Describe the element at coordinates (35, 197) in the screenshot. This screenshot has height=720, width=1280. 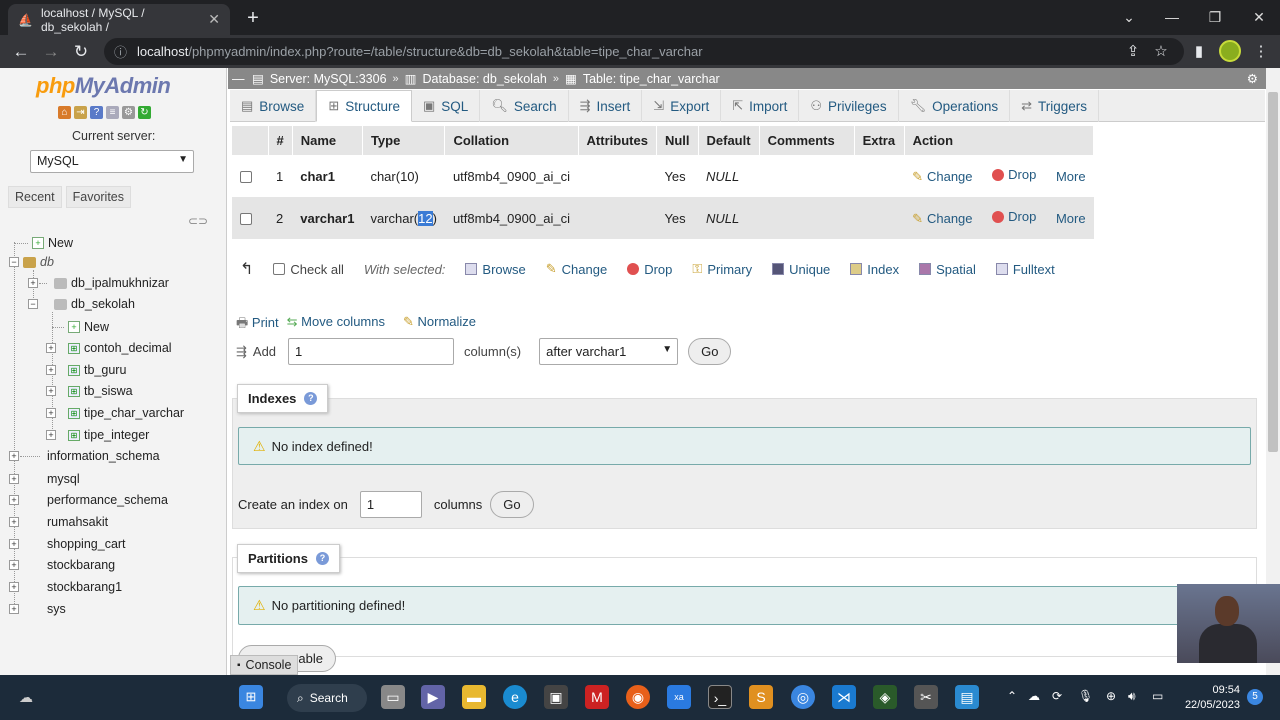
I see `recent-tab: Recent` at that location.